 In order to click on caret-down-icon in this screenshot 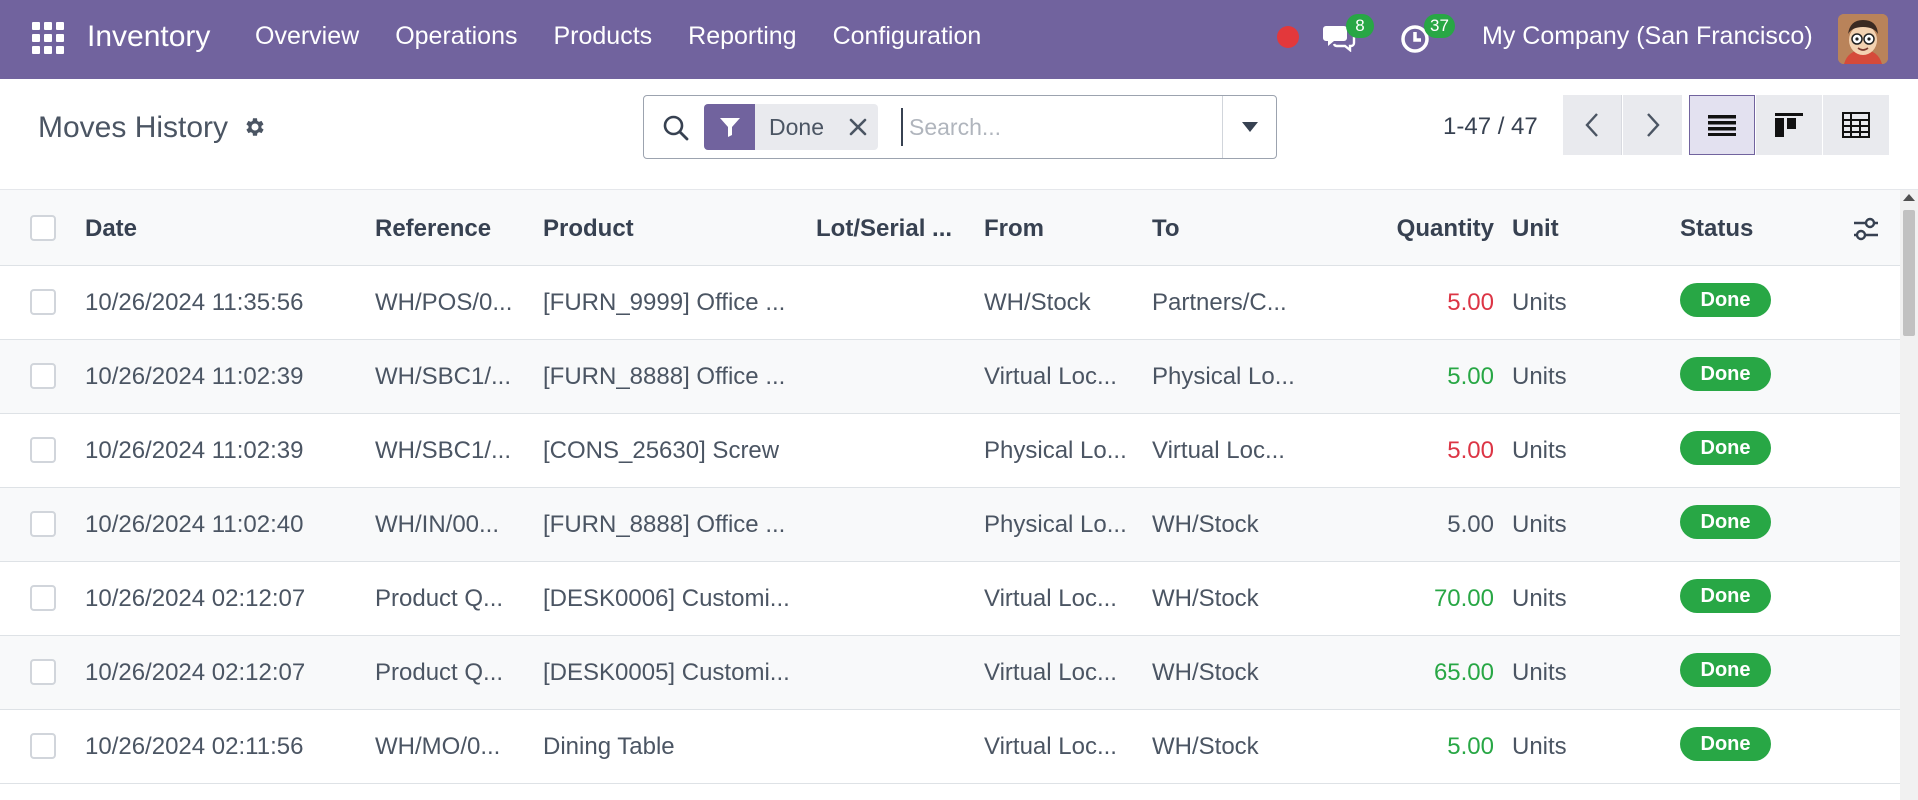, I will do `click(1249, 127)`.